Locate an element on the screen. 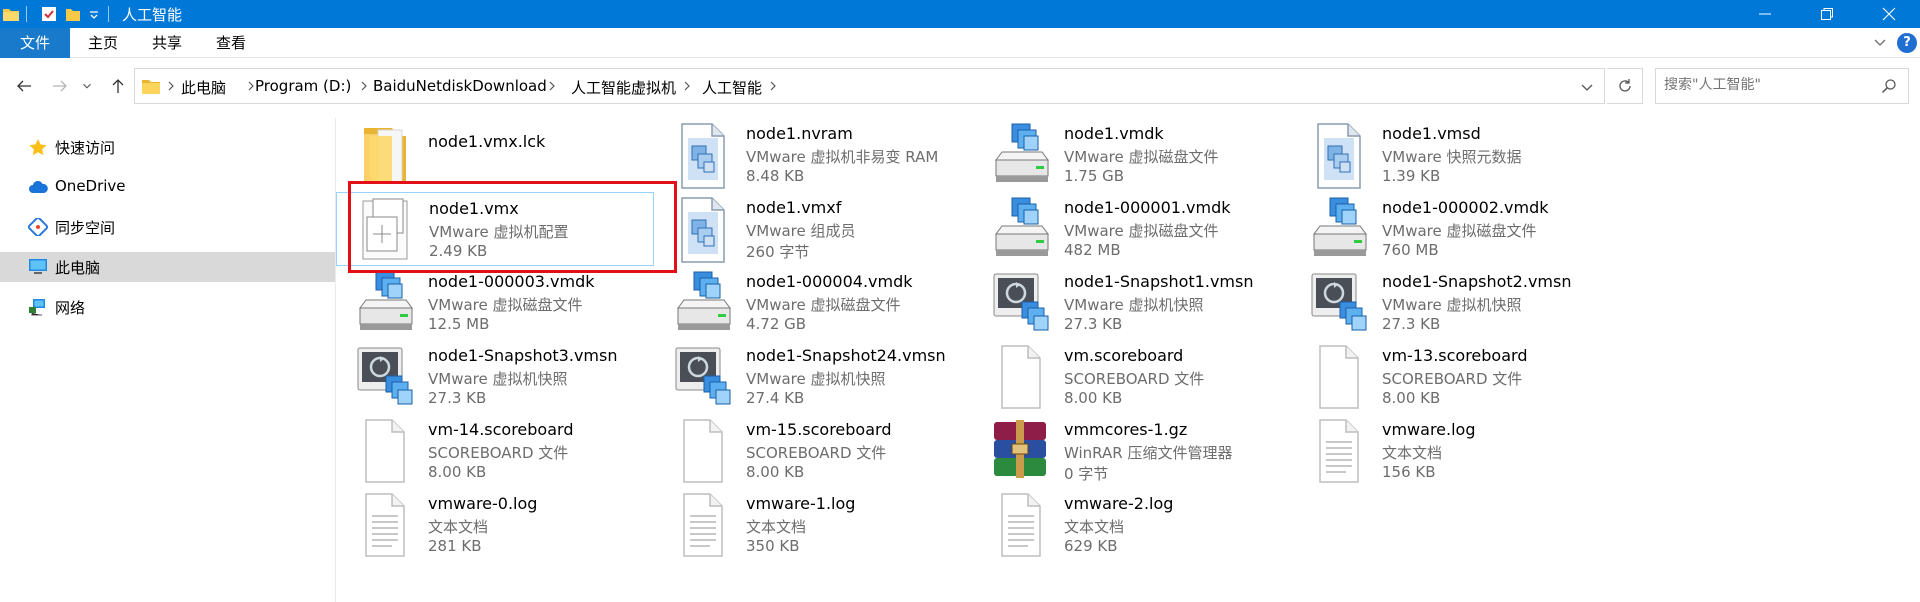  minimize-button is located at coordinates (1765, 14).